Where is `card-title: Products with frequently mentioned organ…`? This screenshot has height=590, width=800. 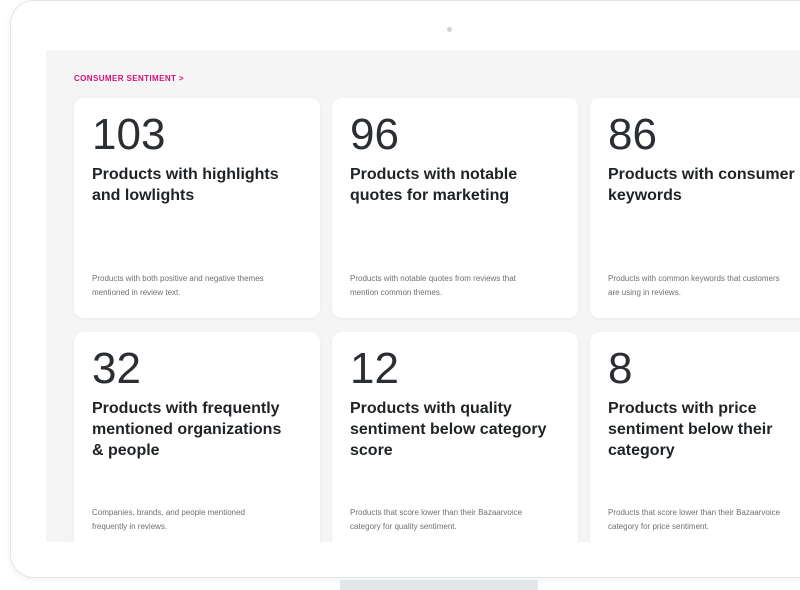
card-title: Products with frequently mentioned organ… is located at coordinates (187, 429).